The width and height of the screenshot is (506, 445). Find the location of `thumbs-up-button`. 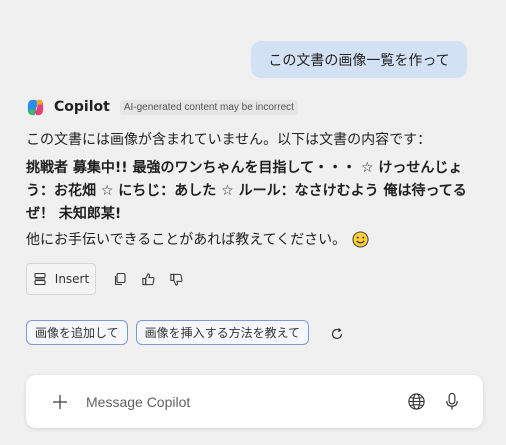

thumbs-up-button is located at coordinates (148, 279).